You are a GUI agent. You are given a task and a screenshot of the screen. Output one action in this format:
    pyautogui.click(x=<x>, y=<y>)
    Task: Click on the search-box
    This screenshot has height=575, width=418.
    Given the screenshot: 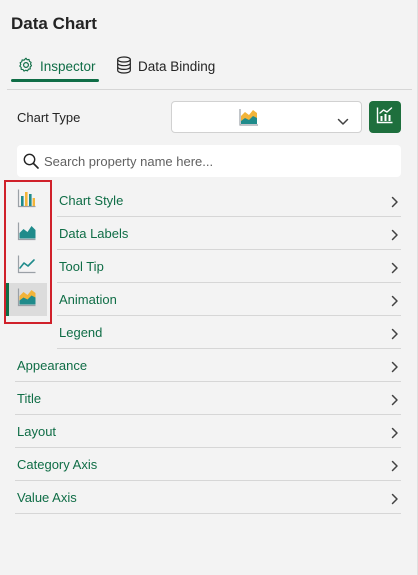 What is the action you would take?
    pyautogui.click(x=209, y=161)
    